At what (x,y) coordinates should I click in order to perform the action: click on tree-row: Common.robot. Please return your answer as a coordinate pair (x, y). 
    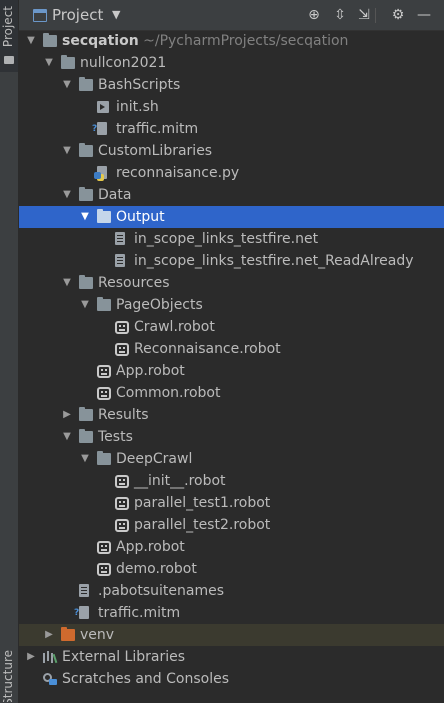
    Looking at the image, I should click on (231, 393).